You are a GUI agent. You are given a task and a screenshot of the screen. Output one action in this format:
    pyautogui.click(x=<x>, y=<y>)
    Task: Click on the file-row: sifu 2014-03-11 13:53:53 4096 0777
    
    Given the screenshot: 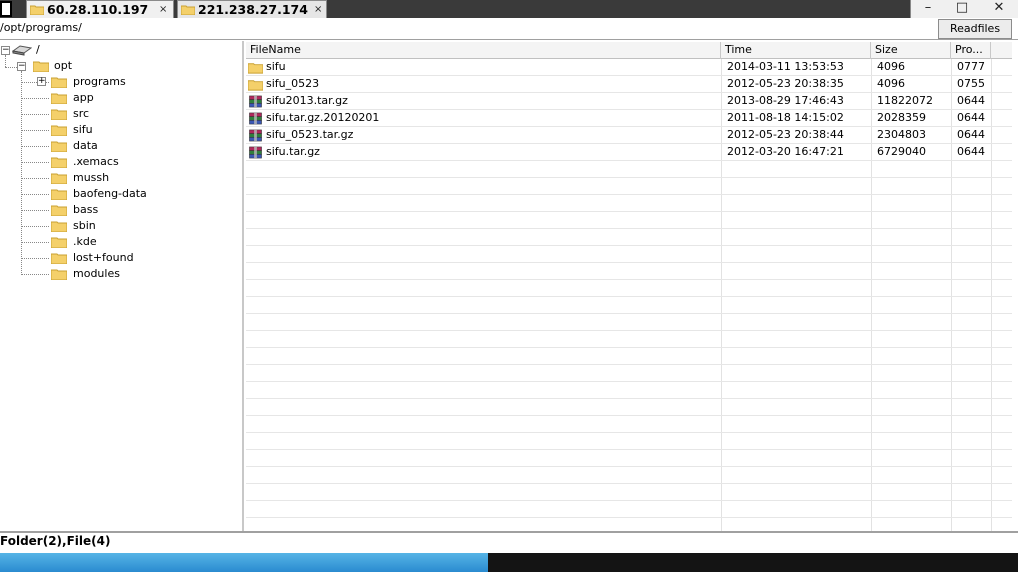 What is the action you would take?
    pyautogui.click(x=629, y=67)
    